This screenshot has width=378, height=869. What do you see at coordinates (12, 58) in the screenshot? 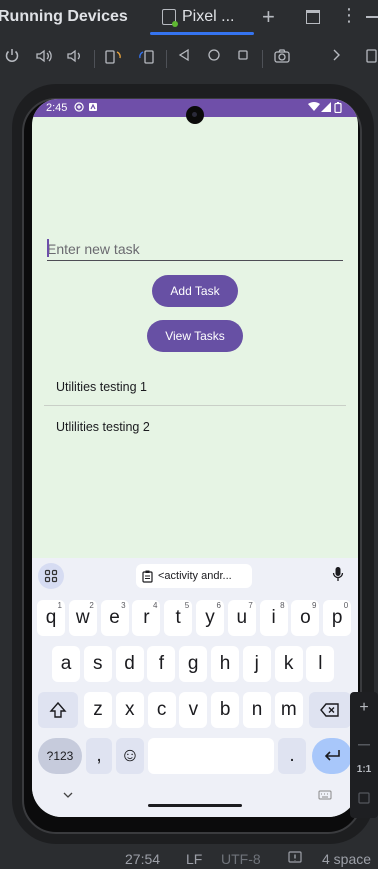
I see `power-icon` at bounding box center [12, 58].